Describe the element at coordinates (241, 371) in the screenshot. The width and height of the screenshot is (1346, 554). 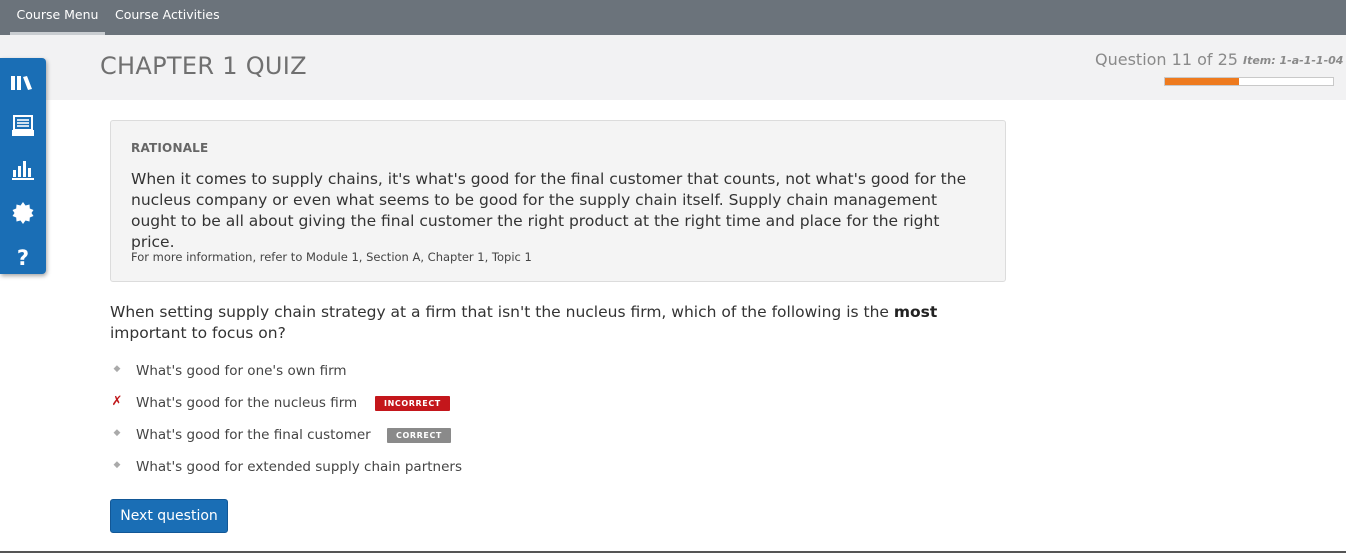
I see `option-label: What's good for one's own firm` at that location.